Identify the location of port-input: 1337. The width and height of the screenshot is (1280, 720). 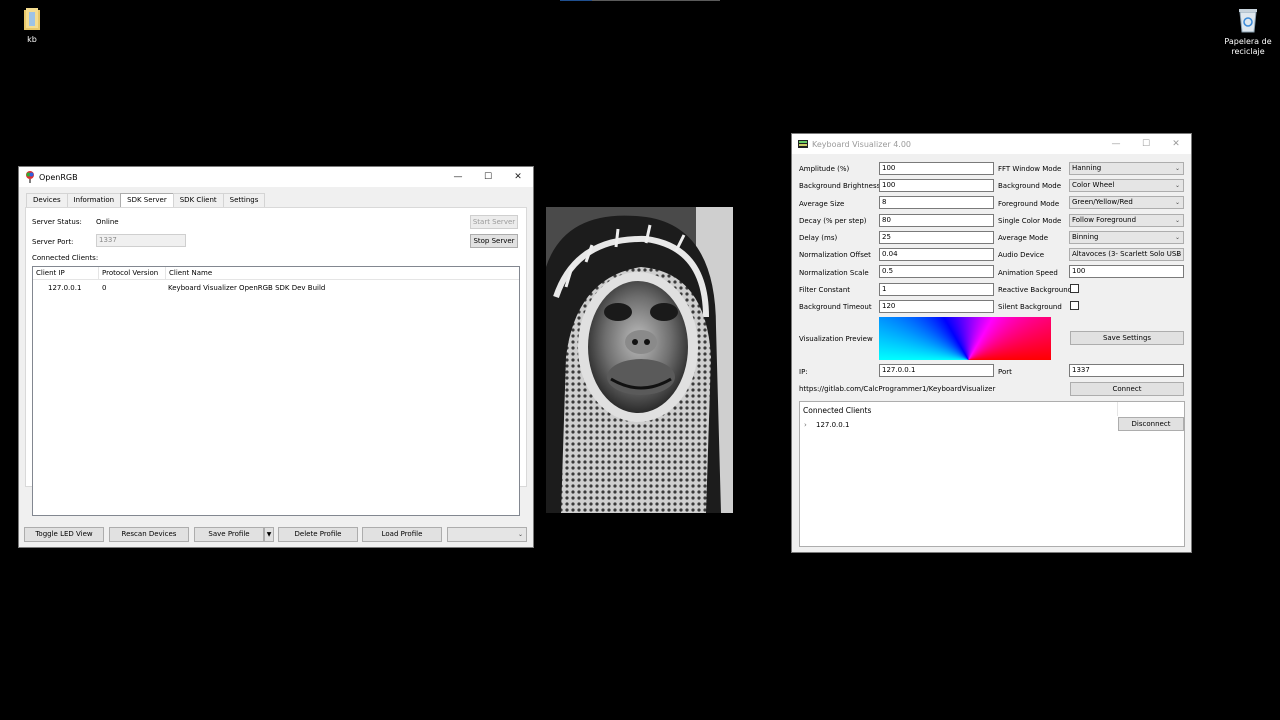
(1126, 370).